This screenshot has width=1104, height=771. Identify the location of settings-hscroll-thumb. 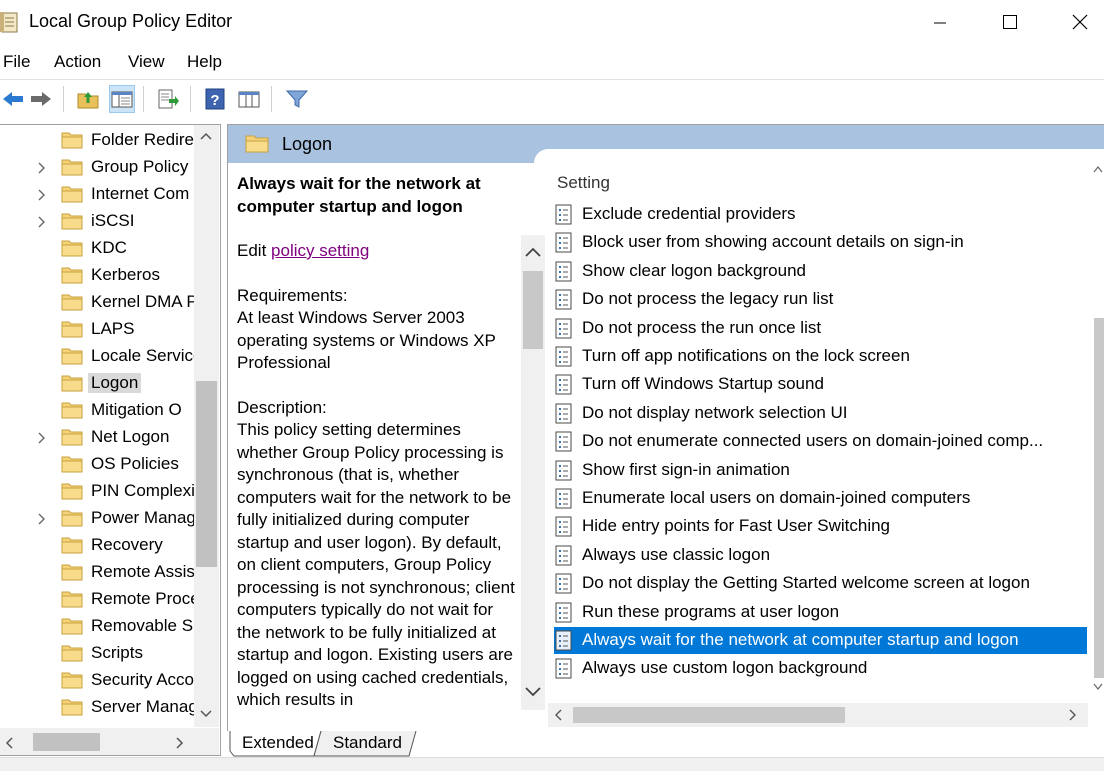
(709, 715).